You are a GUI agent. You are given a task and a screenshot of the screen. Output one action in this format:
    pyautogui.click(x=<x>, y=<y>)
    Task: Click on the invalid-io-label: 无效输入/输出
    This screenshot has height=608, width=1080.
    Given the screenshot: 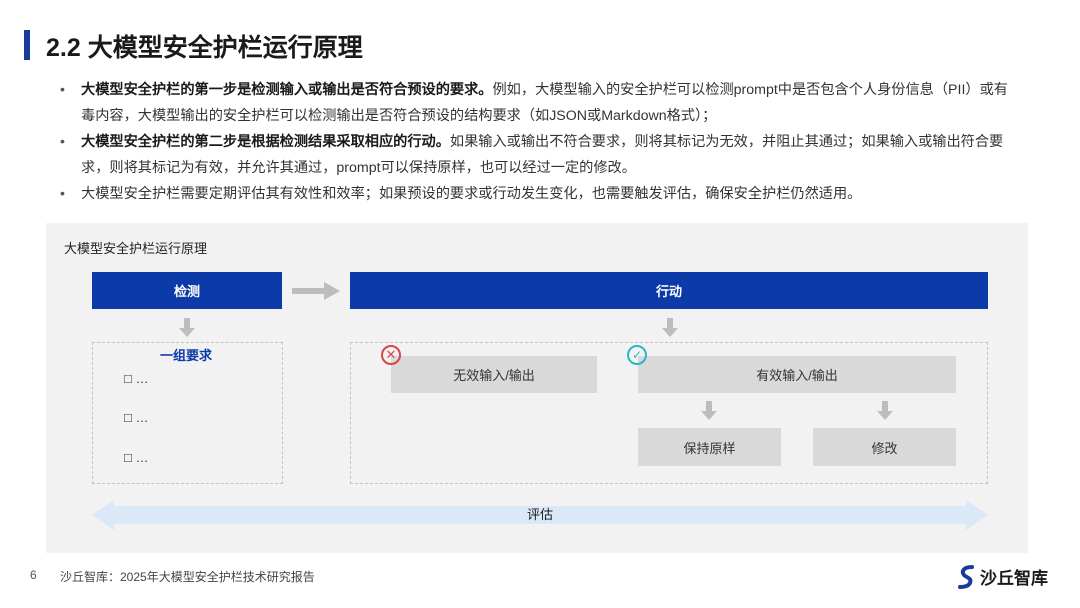 What is the action you would take?
    pyautogui.click(x=494, y=375)
    